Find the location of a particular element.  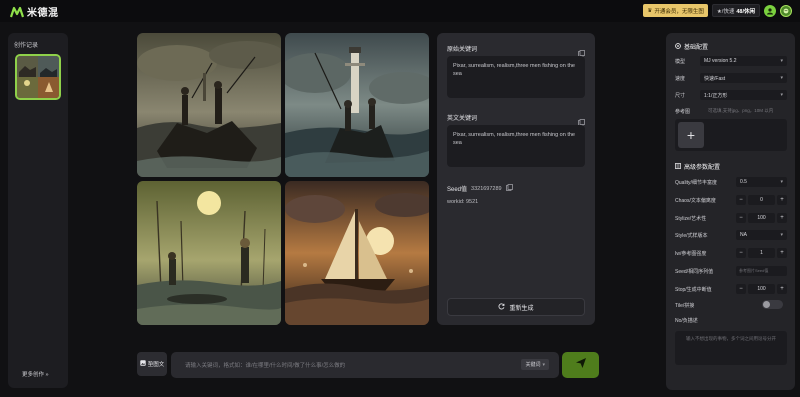

send-button is located at coordinates (580, 365).